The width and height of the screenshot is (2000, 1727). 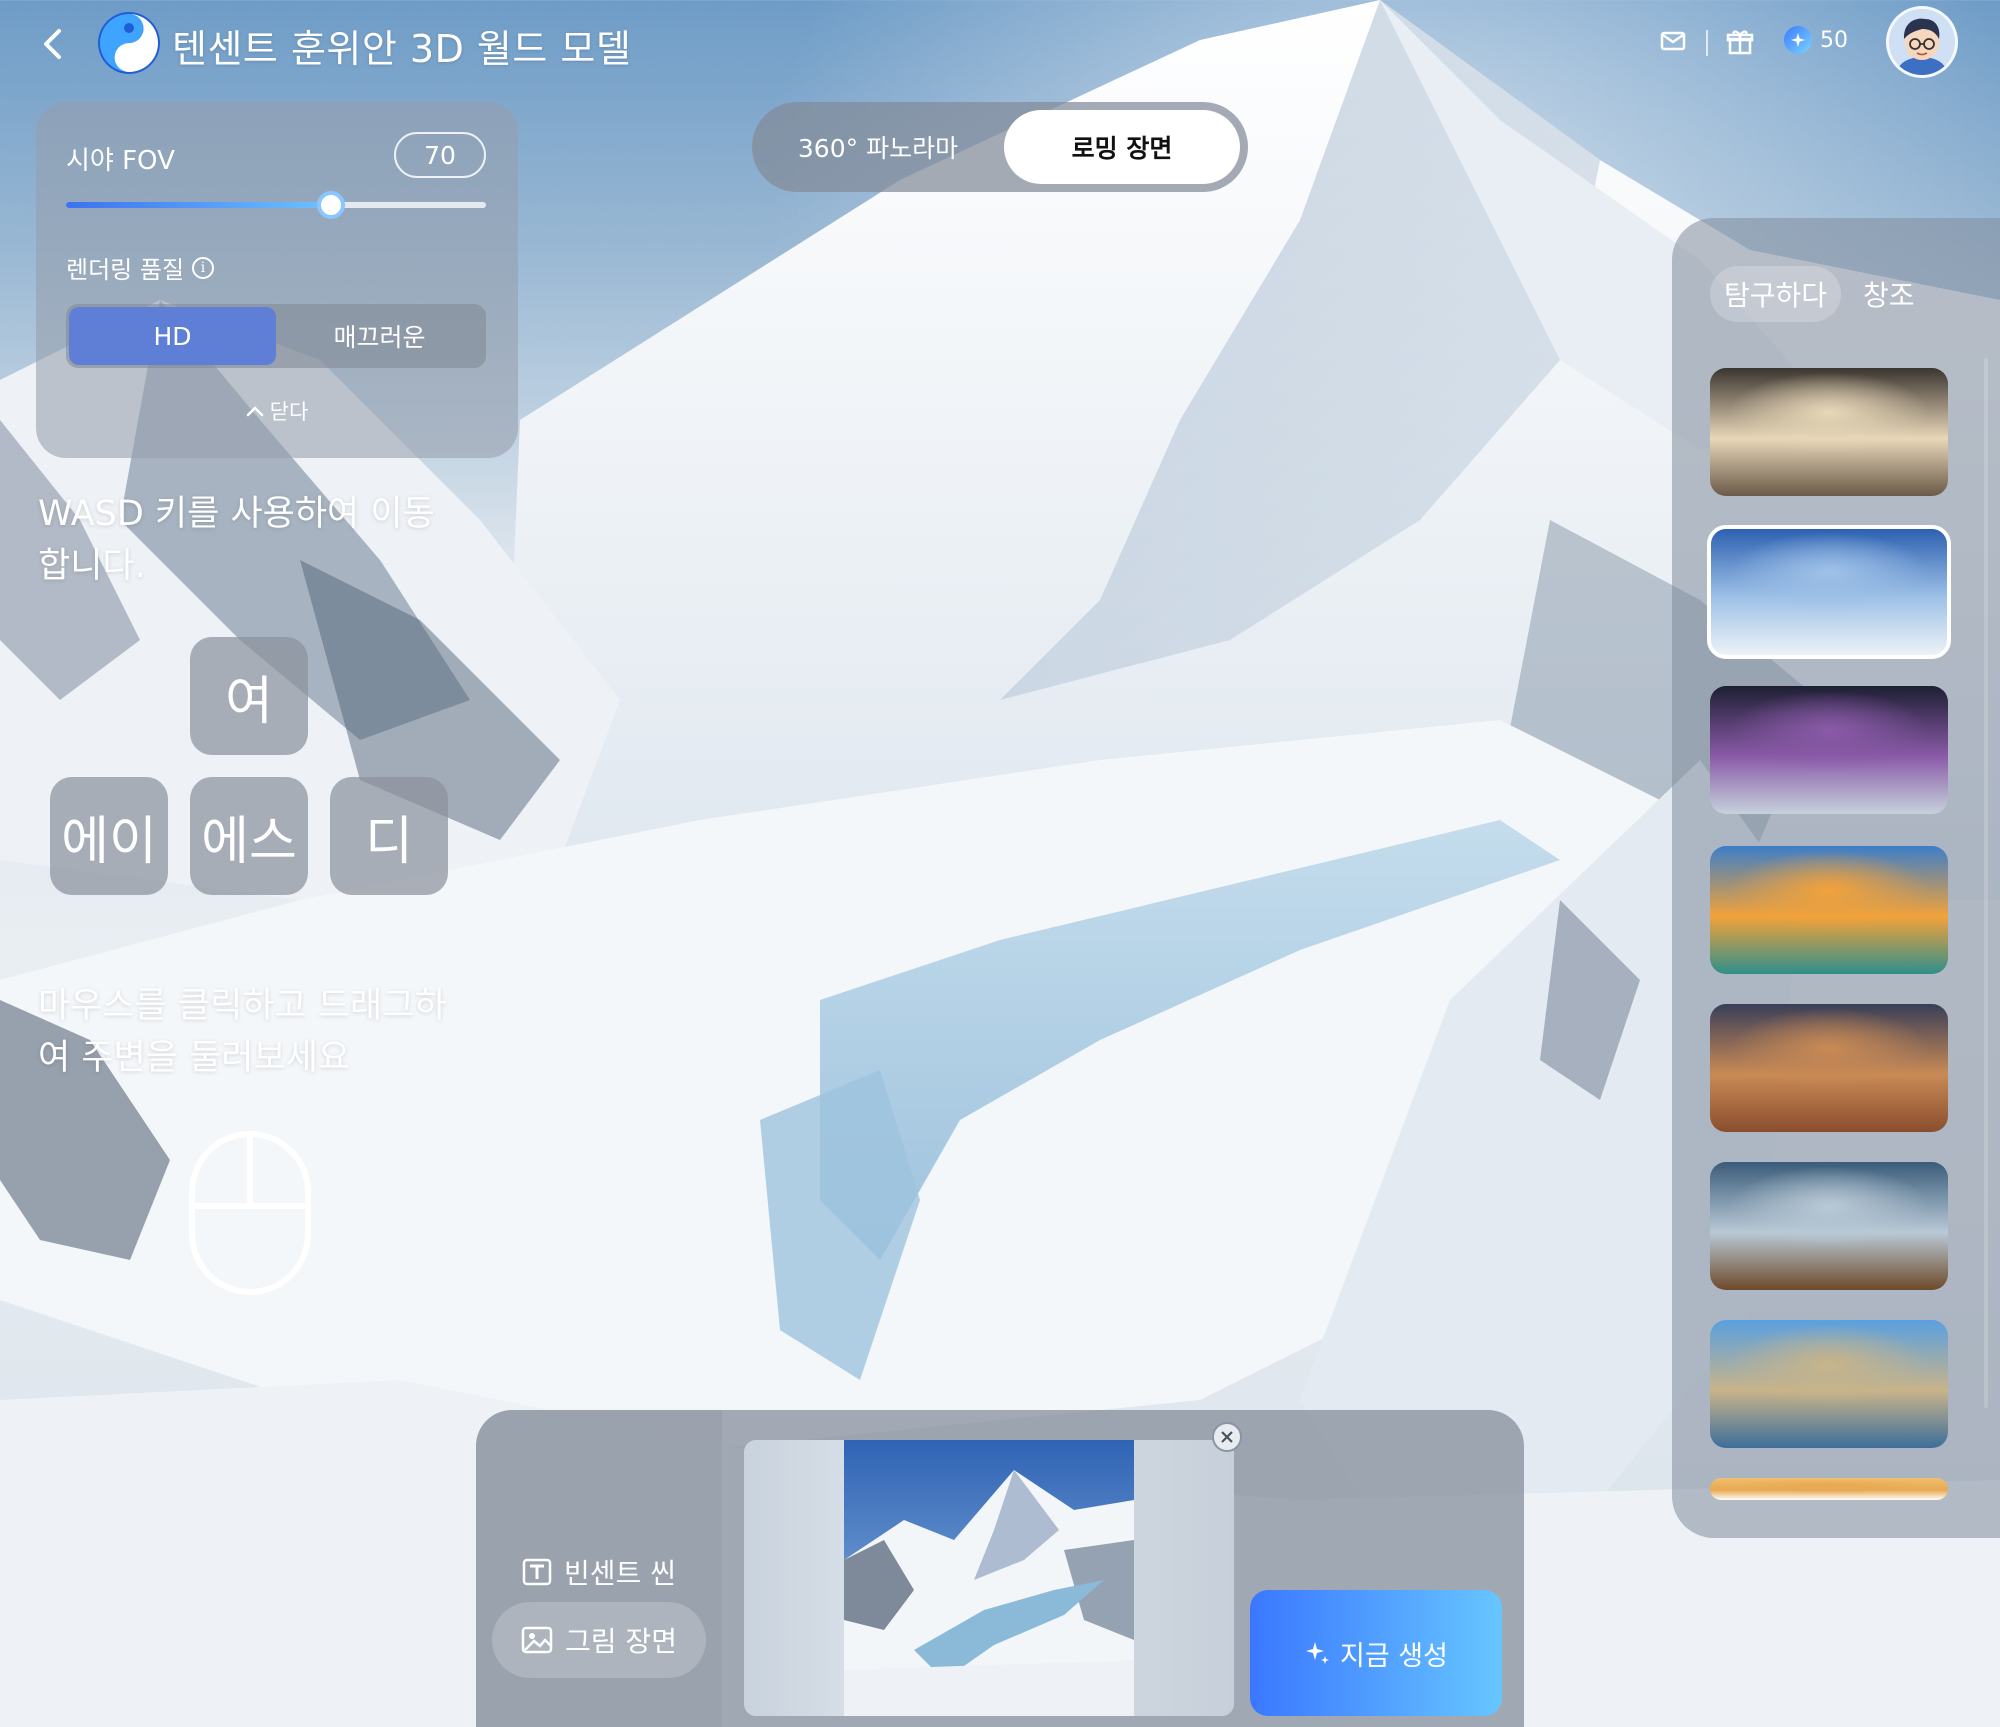 I want to click on input-mode-text: 빈센트 씬, so click(x=599, y=1572).